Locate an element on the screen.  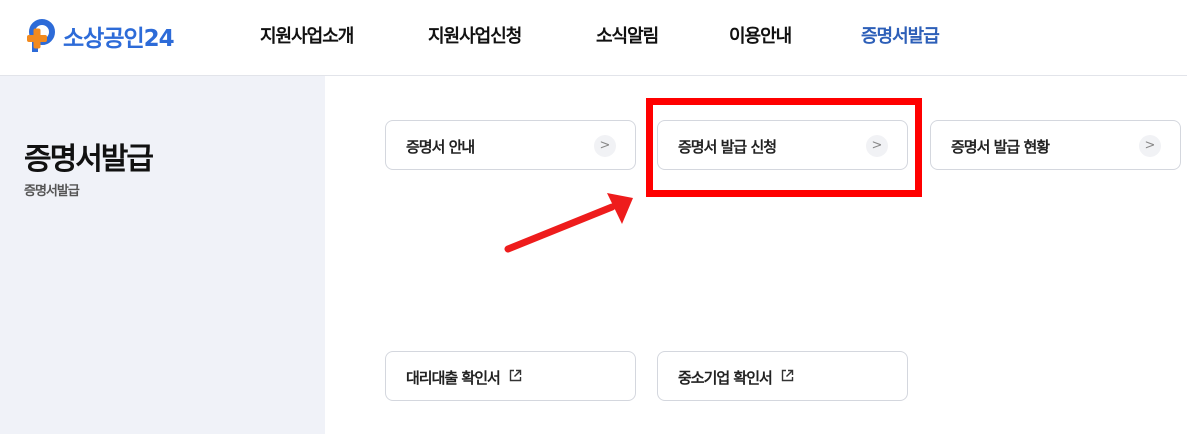
annotation-arrow-icon is located at coordinates (568, 223).